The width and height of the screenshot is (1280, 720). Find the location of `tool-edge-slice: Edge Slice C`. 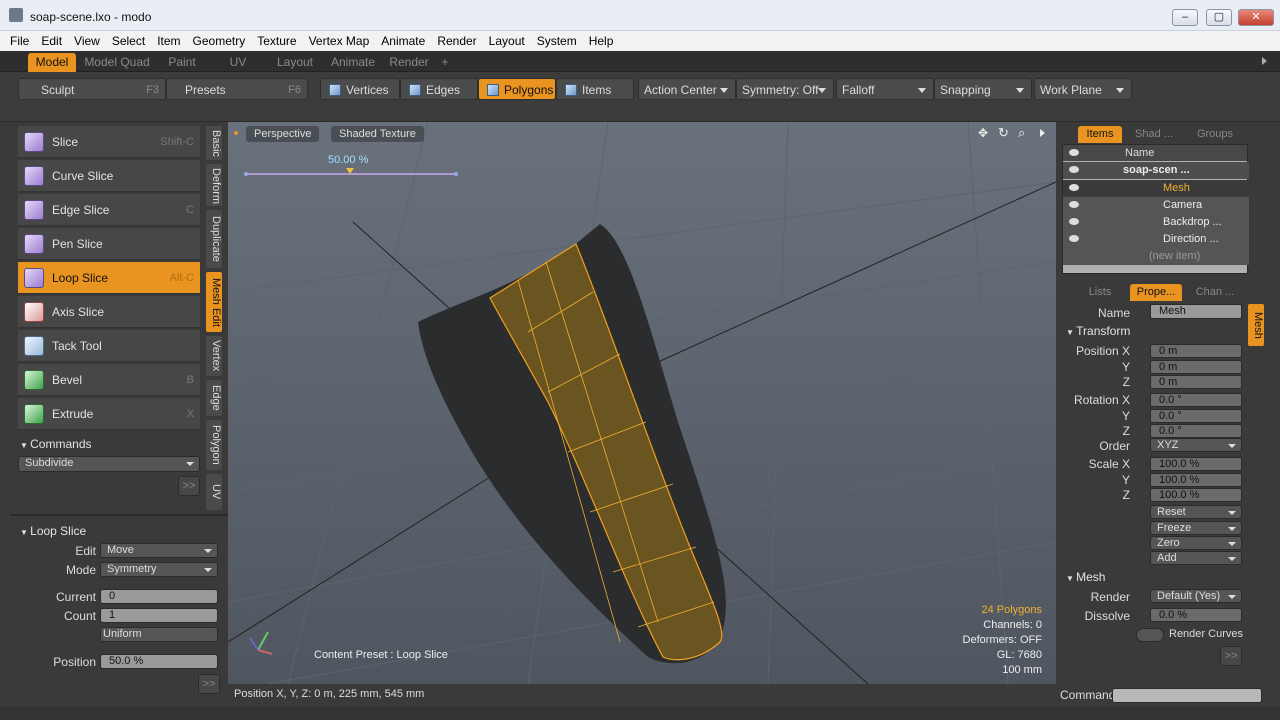

tool-edge-slice: Edge Slice C is located at coordinates (109, 210).